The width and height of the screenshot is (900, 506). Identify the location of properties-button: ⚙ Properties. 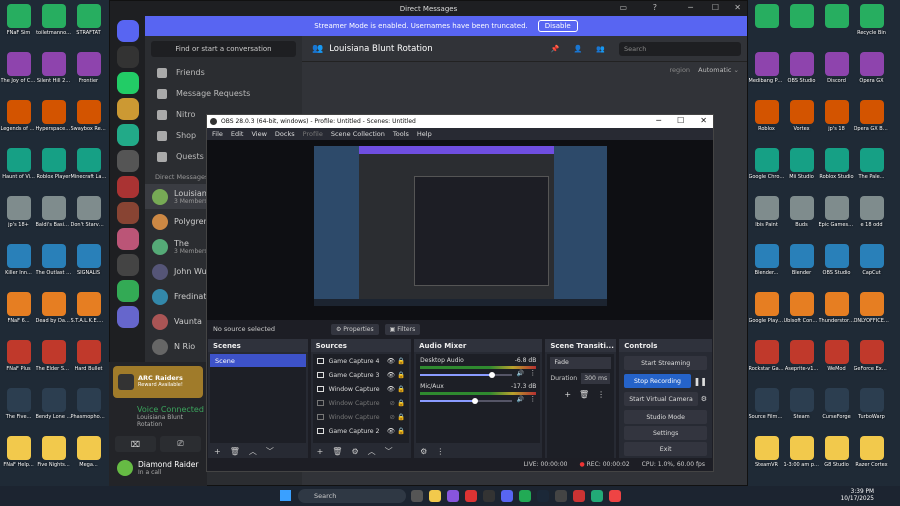
(355, 329).